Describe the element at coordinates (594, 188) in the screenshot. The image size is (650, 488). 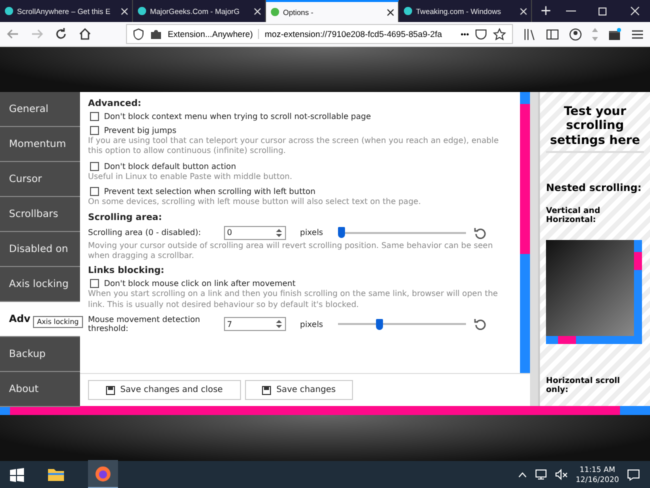
I see `section-heading: Nested scrolling:` at that location.